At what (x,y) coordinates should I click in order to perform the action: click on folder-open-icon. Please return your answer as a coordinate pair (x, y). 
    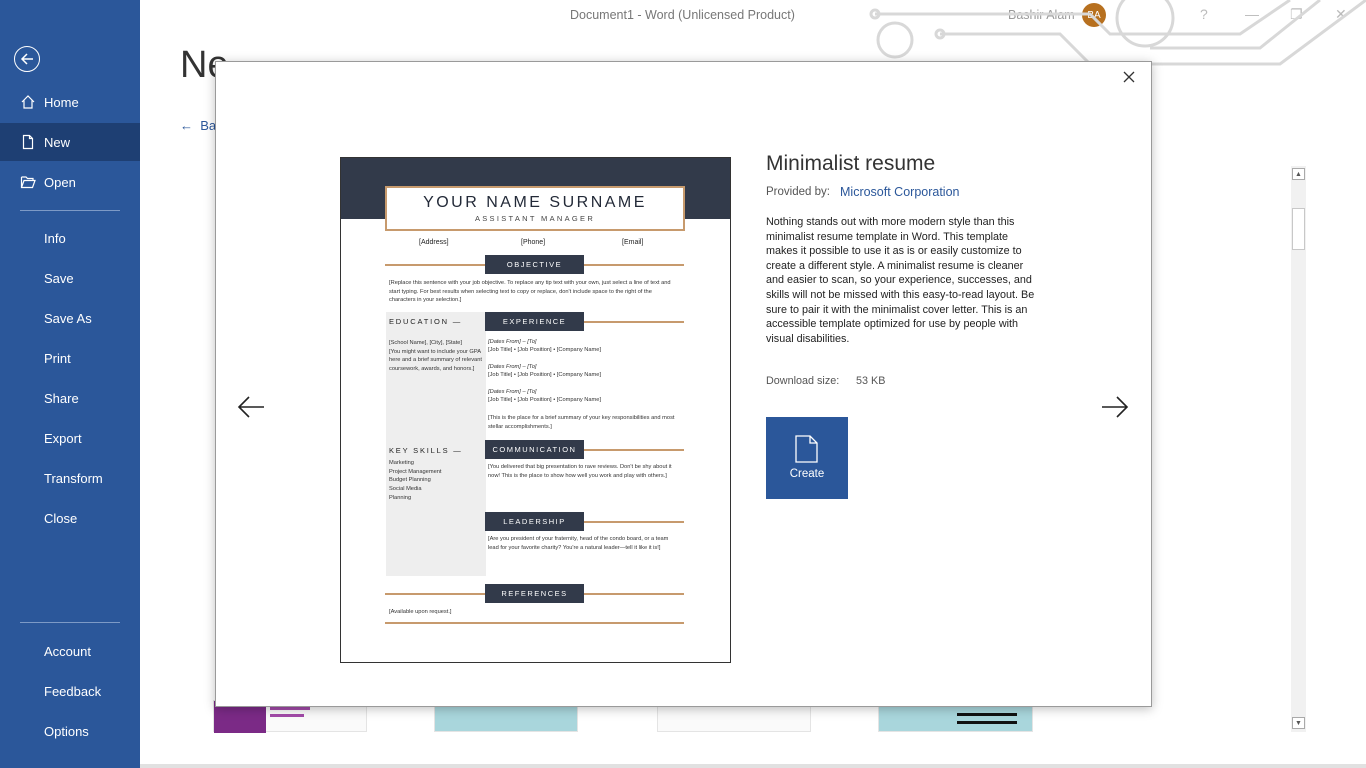
    Looking at the image, I should click on (28, 182).